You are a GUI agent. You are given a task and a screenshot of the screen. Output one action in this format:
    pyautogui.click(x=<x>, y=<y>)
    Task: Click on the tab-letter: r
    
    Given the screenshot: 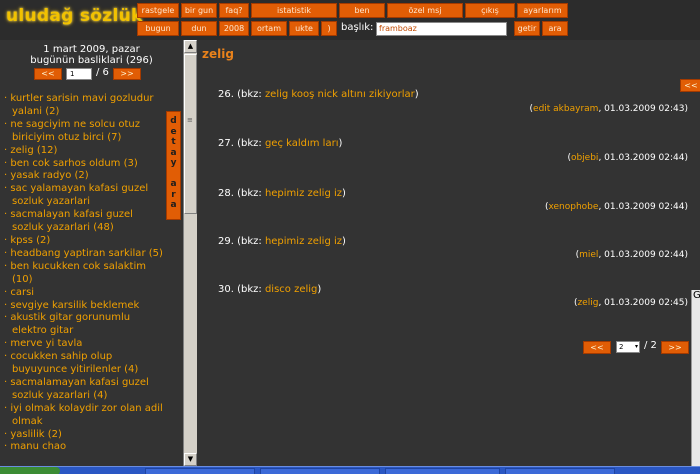 What is the action you would take?
    pyautogui.click(x=173, y=194)
    